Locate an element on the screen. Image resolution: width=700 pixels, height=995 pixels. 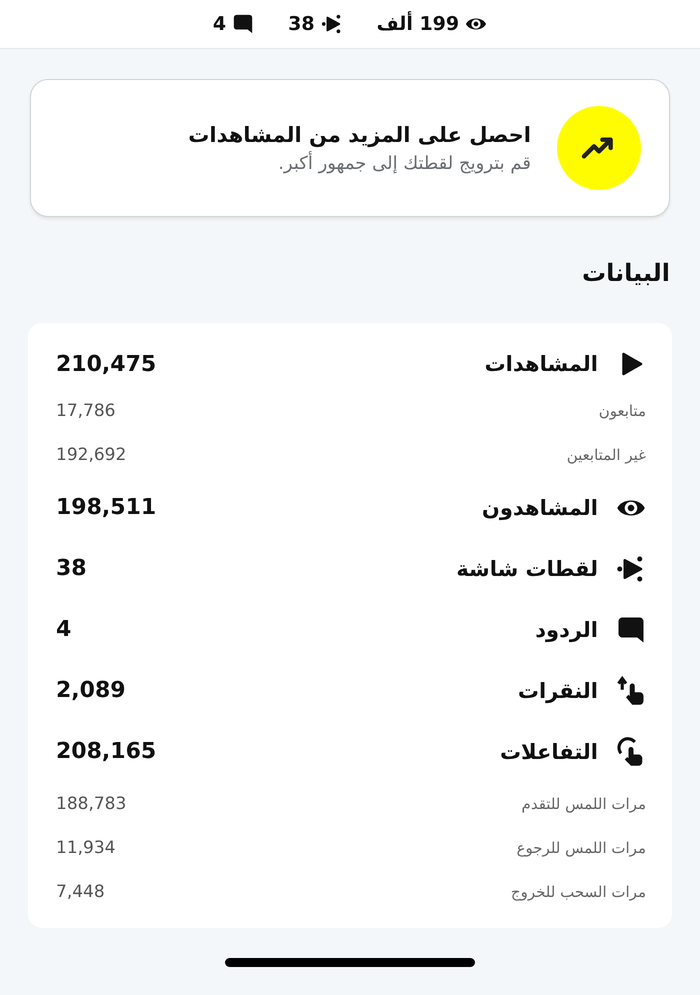
stat-count: 4 is located at coordinates (219, 24).